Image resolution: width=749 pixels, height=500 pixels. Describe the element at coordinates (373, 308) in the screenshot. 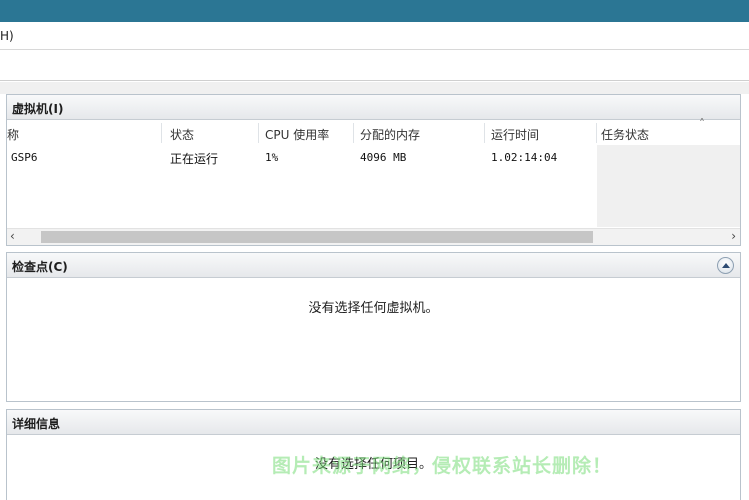

I see `checkpoints-empty-message: 没有选择任何虚拟机。` at that location.